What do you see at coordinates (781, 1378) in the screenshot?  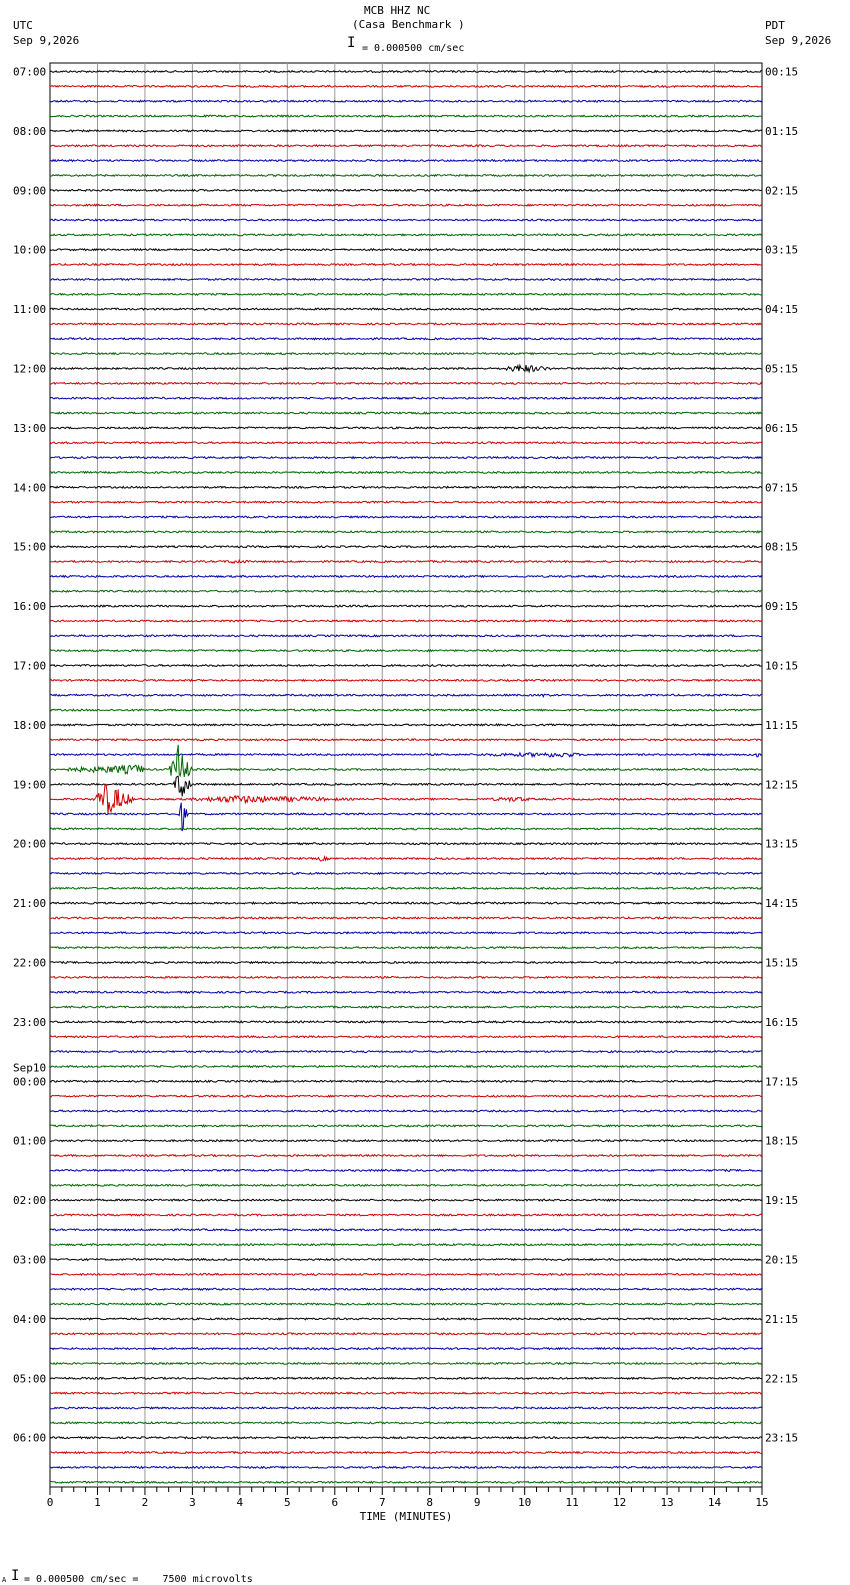 I see `right-hour-label: 22:15` at bounding box center [781, 1378].